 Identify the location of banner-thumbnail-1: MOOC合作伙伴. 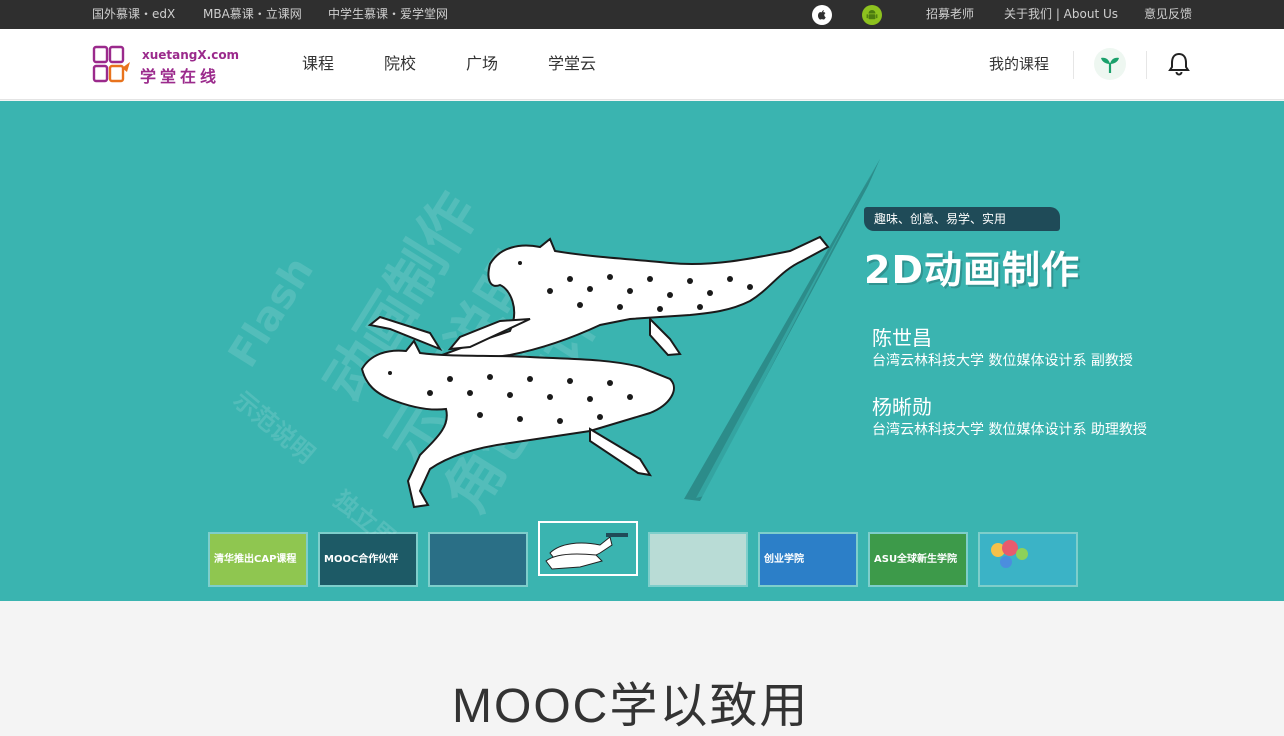
(368, 559).